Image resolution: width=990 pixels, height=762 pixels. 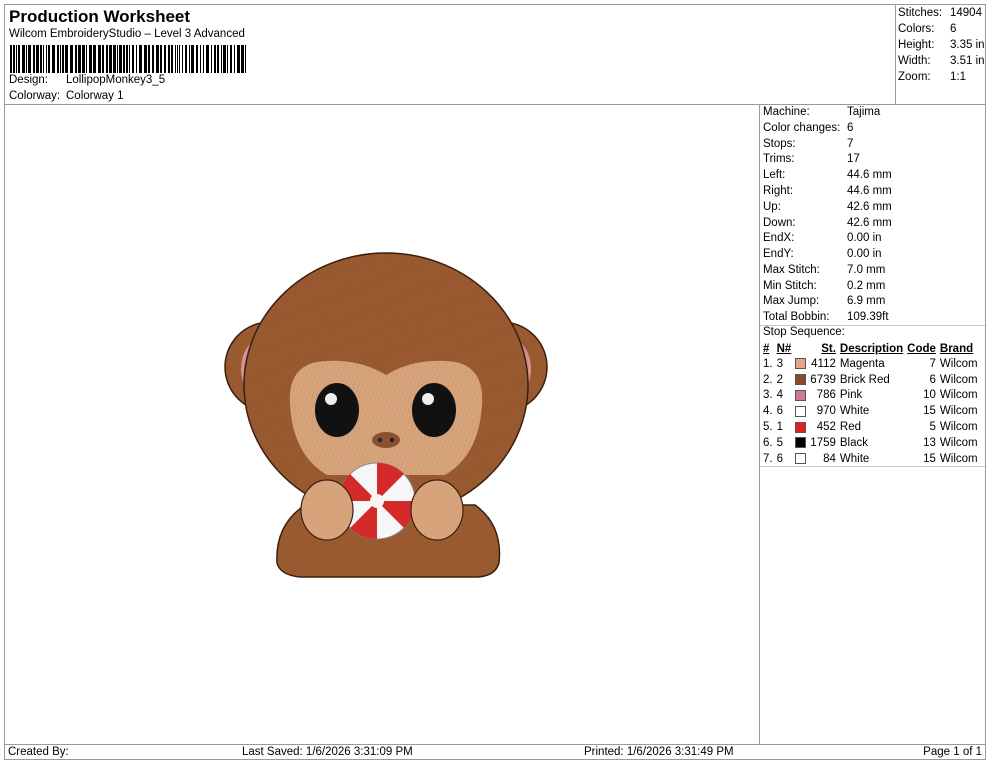 What do you see at coordinates (874, 255) in the screenshot?
I see `property-row: EndY: 0.00 in` at bounding box center [874, 255].